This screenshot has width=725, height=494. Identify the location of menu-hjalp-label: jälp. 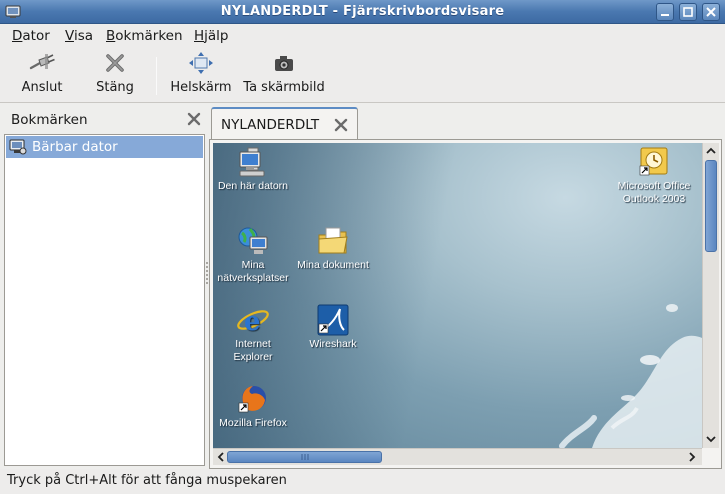
(216, 36).